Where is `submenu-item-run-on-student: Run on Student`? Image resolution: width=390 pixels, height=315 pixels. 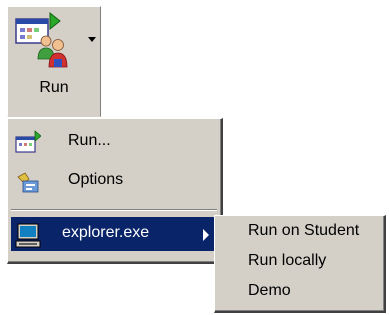
submenu-item-run-on-student: Run on Student is located at coordinates (303, 231).